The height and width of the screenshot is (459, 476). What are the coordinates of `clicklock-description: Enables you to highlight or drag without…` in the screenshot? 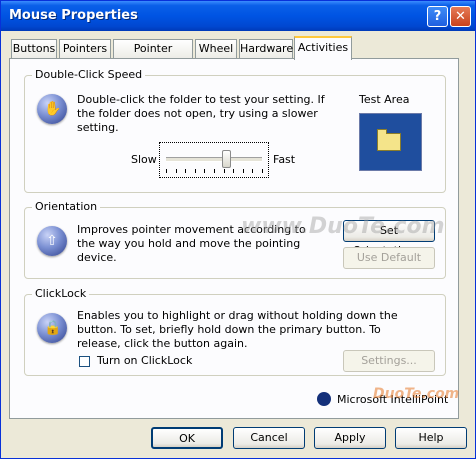 It's located at (237, 329).